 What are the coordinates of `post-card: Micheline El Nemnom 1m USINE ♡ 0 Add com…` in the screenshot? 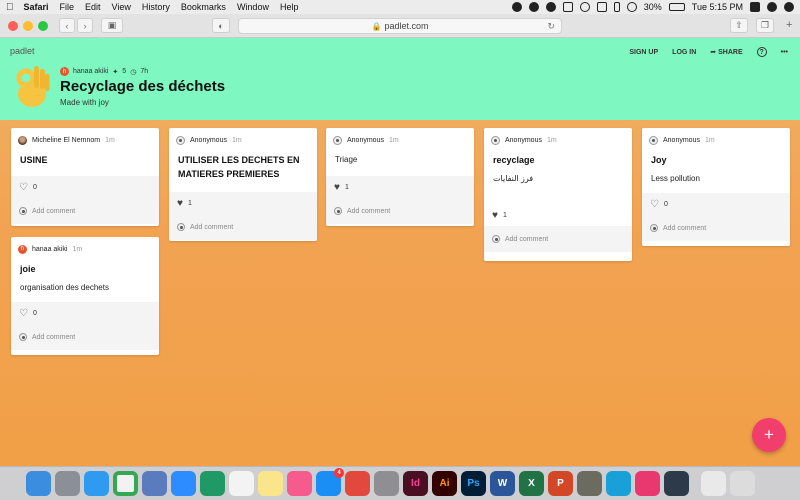 It's located at (85, 177).